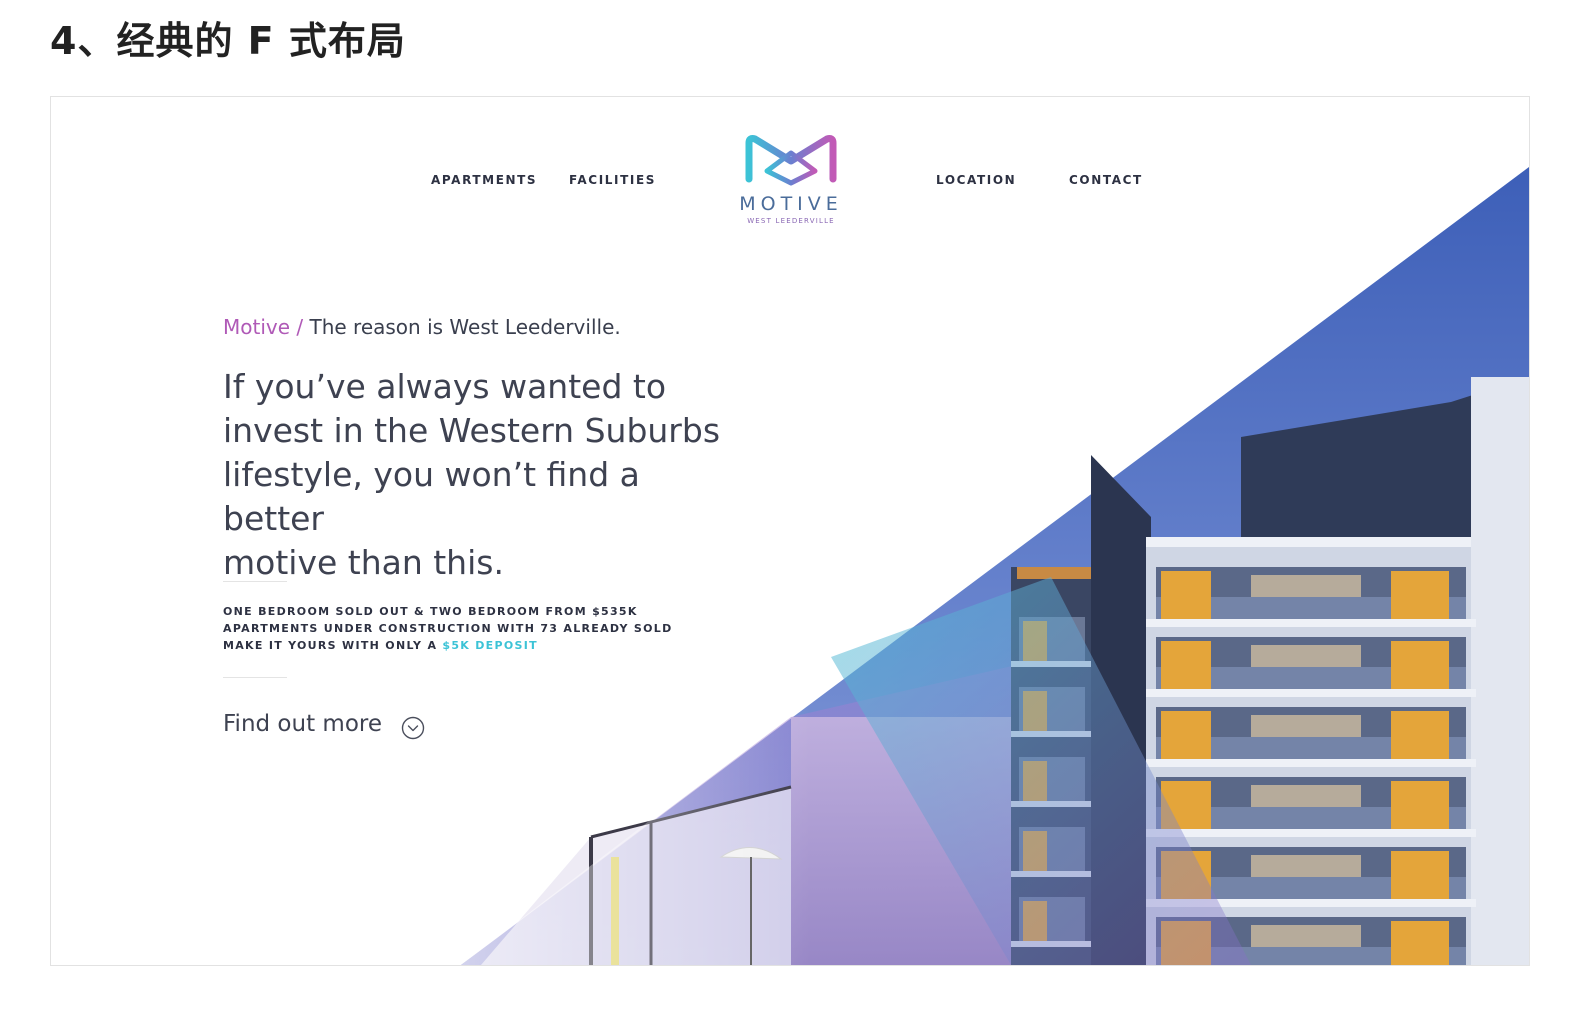 This screenshot has height=1009, width=1576. I want to click on hero-line: lifestyle, you won’t find a better, so click(431, 496).